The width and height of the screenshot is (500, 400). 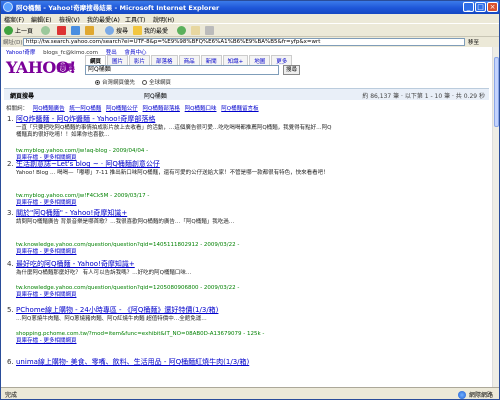 I want to click on radio-global, so click(x=145, y=82).